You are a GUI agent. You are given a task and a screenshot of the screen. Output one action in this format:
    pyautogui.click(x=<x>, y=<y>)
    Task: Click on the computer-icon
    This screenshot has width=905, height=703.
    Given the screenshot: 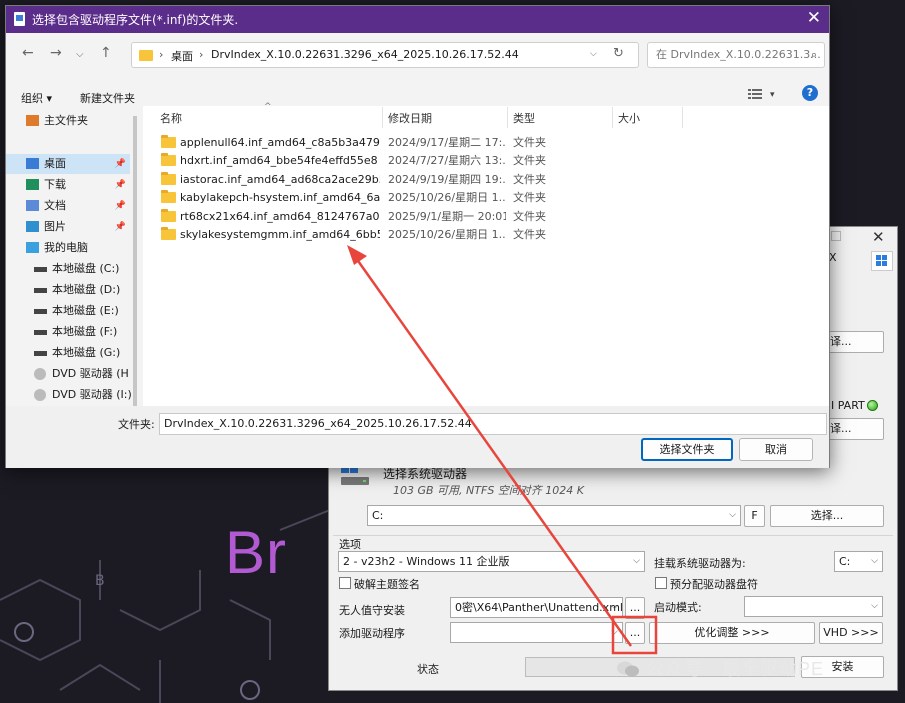 What is the action you would take?
    pyautogui.click(x=32, y=247)
    